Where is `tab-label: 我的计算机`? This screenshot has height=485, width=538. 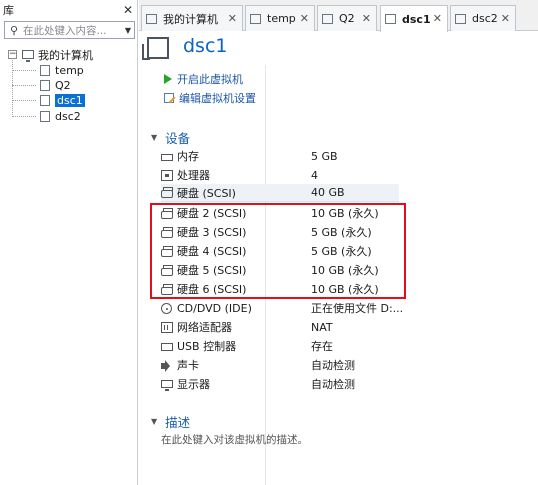 tab-label: 我的计算机 is located at coordinates (190, 19).